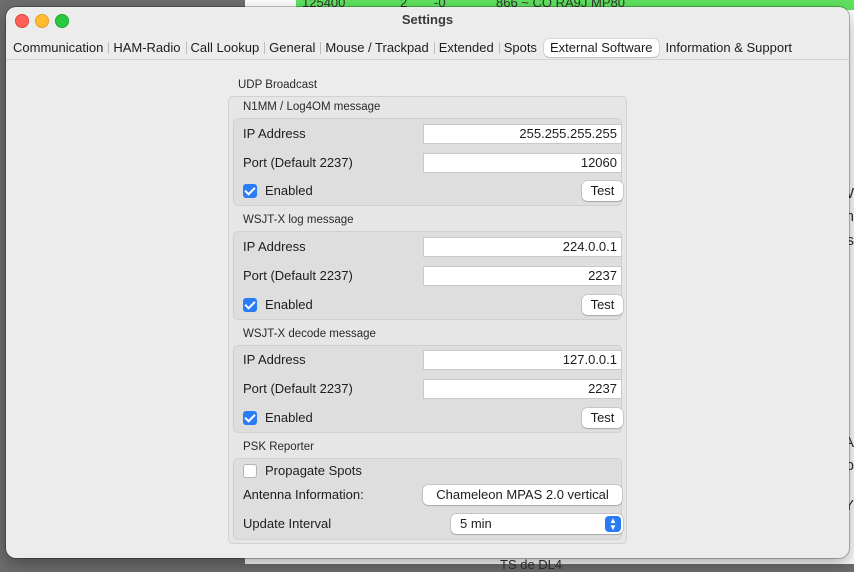 The width and height of the screenshot is (854, 572). What do you see at coordinates (522, 360) in the screenshot?
I see `wsjtx-decode-ip-field: 127.0.0.1` at bounding box center [522, 360].